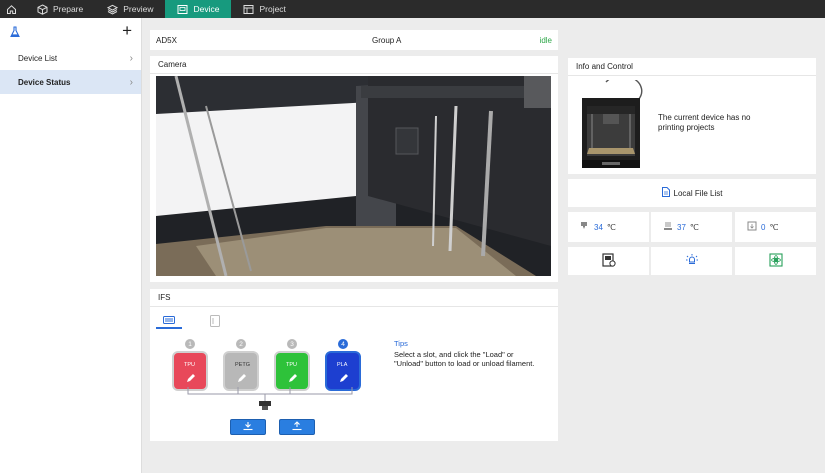 This screenshot has height=473, width=825. What do you see at coordinates (190, 344) in the screenshot?
I see `slot-number: 1` at bounding box center [190, 344].